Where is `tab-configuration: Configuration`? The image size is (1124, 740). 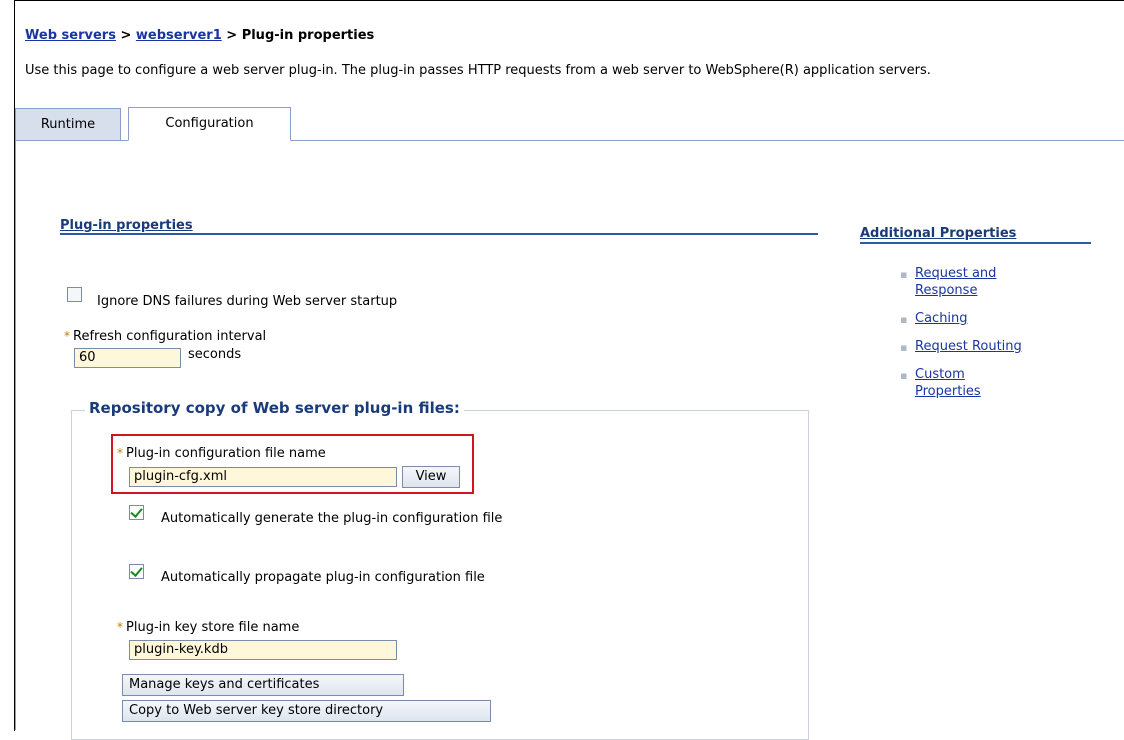
tab-configuration: Configuration is located at coordinates (209, 124).